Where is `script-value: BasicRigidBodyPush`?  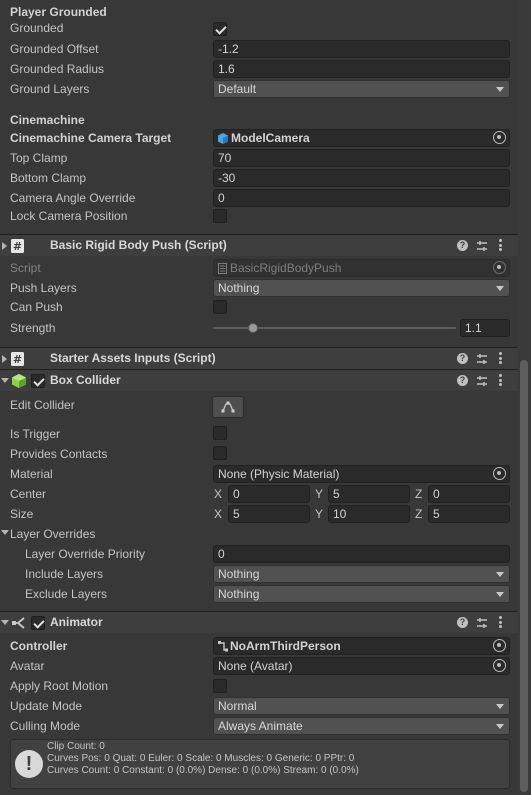 script-value: BasicRigidBodyPush is located at coordinates (286, 268).